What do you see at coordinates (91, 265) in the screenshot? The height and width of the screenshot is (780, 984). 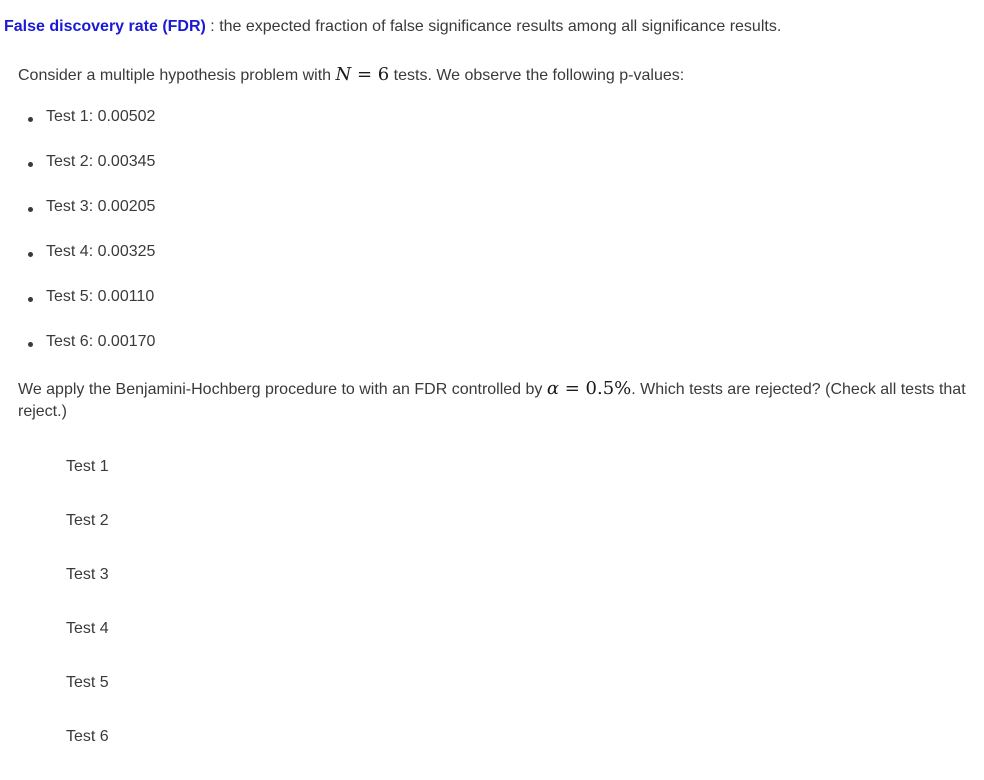 I see `list-item: Test 4: 0.00325` at bounding box center [91, 265].